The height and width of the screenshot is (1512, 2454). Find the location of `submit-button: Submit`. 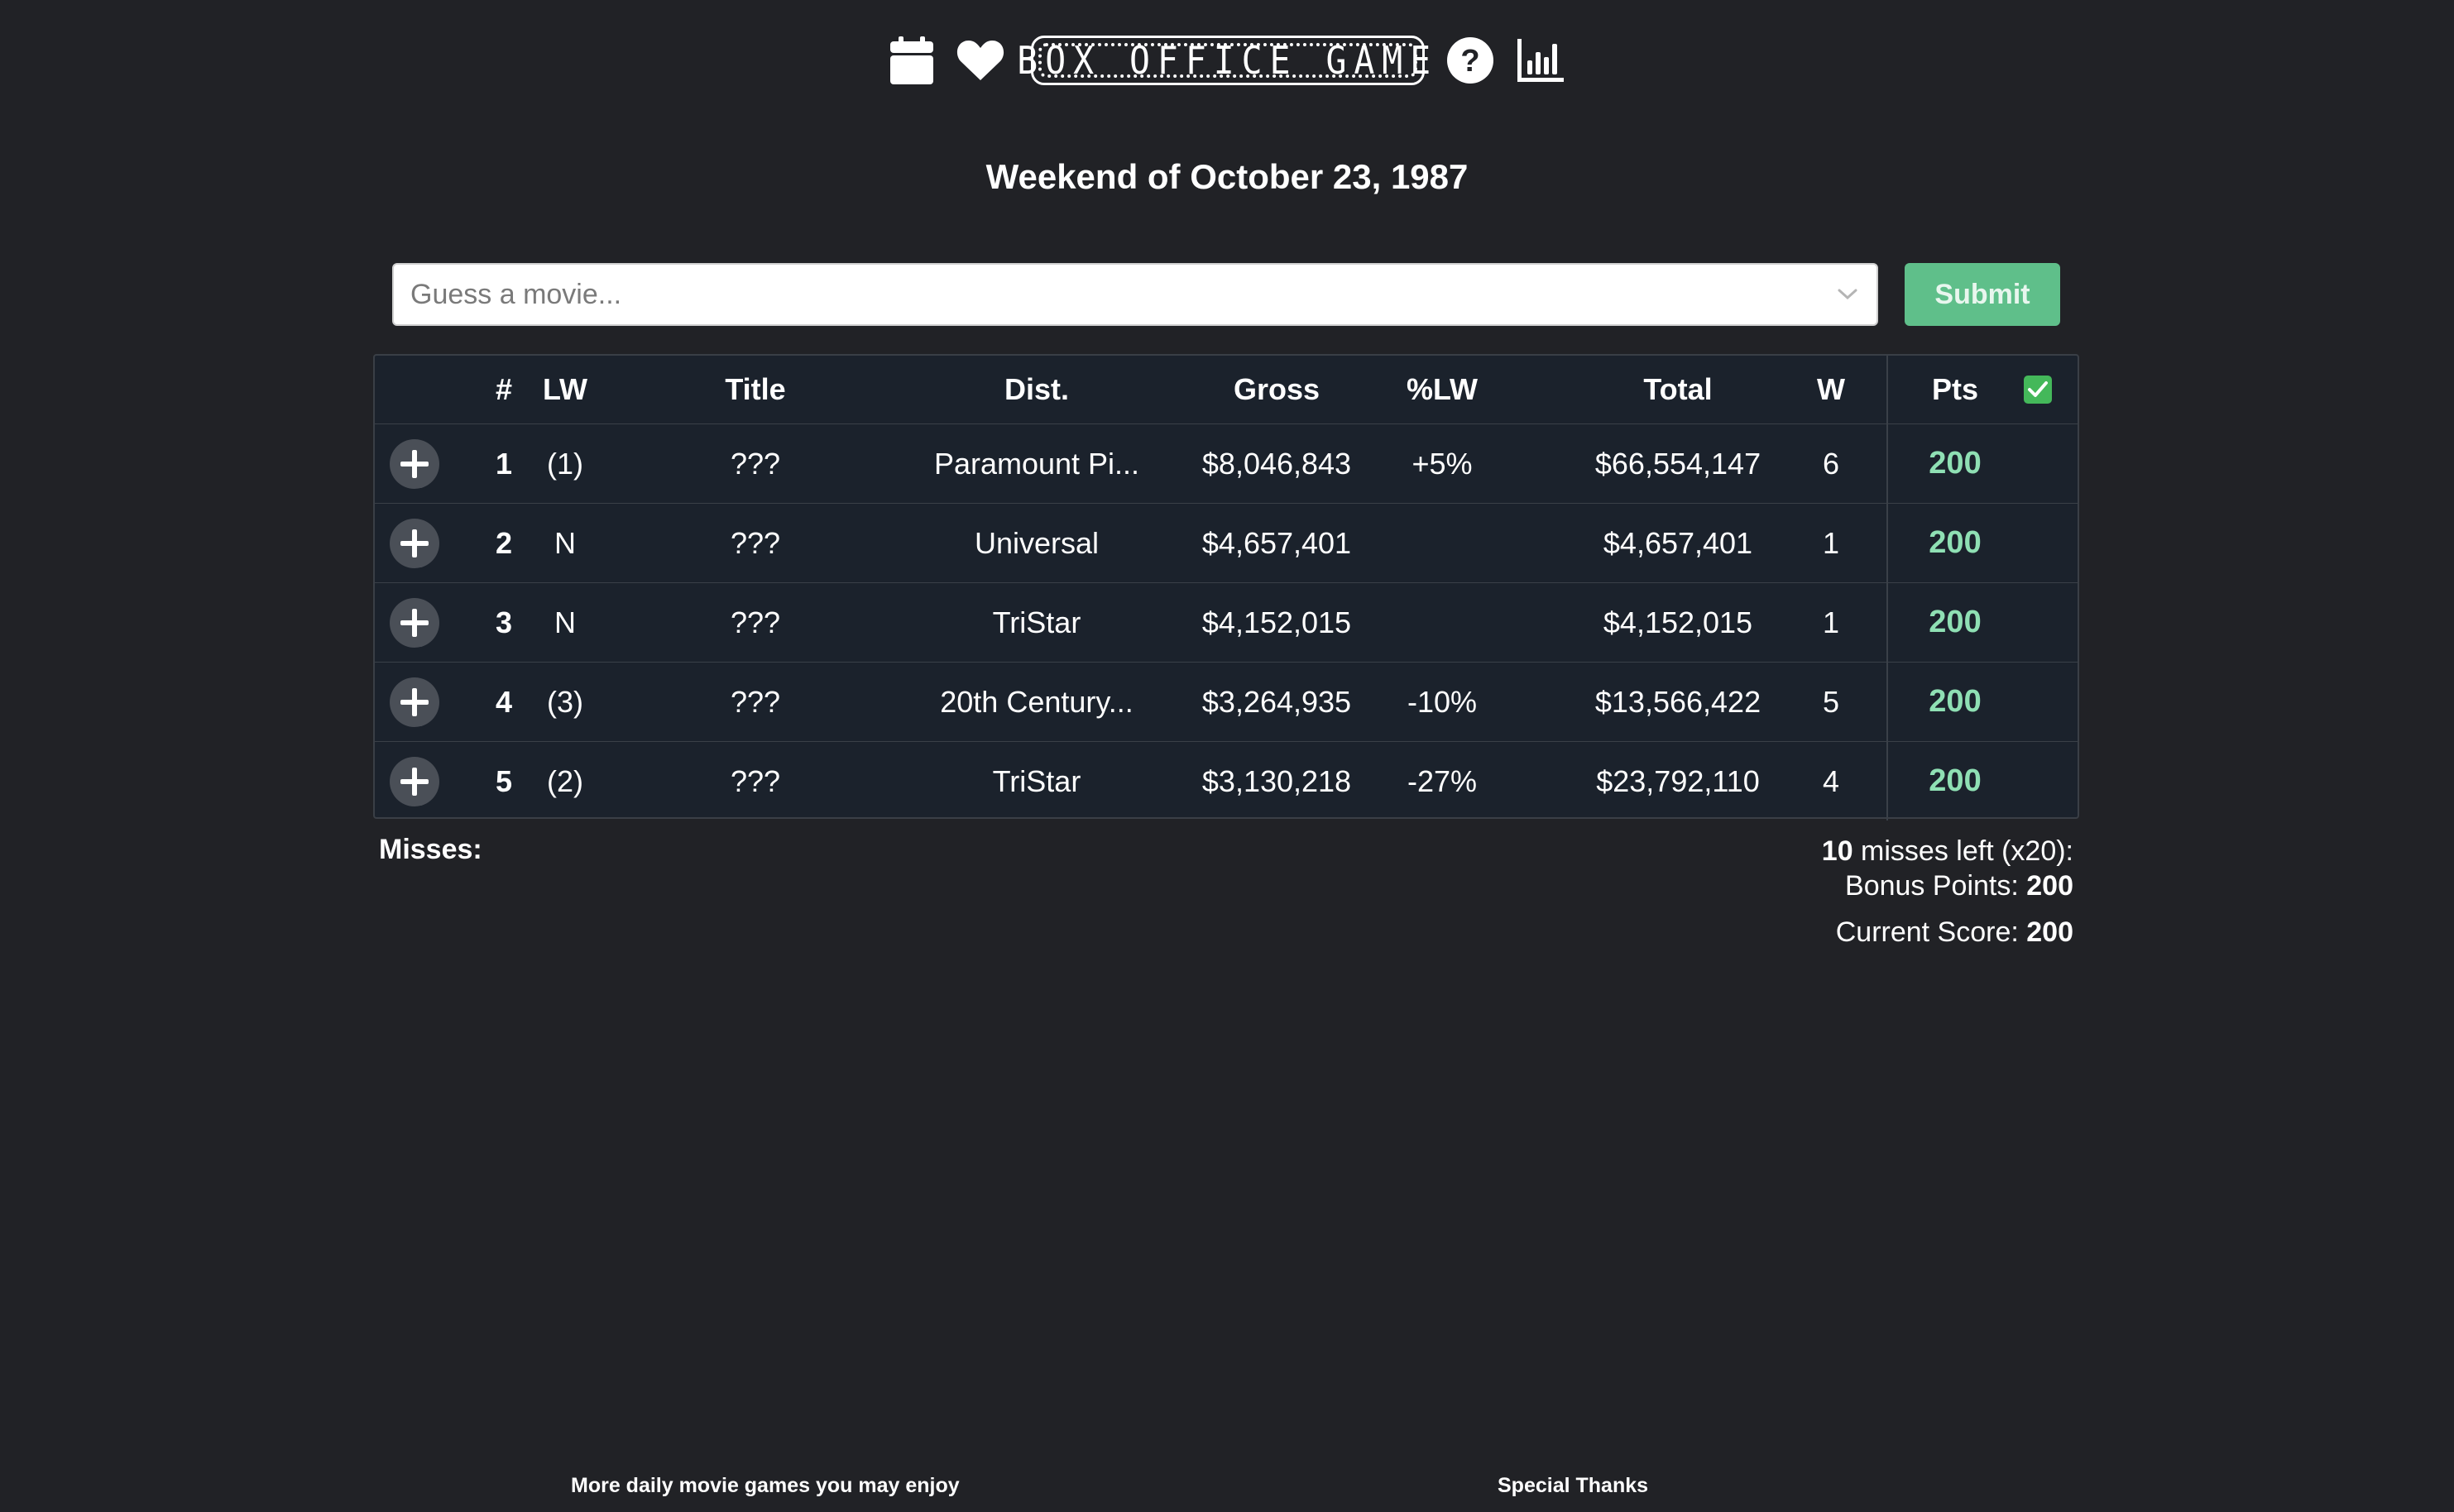

submit-button: Submit is located at coordinates (1983, 294).